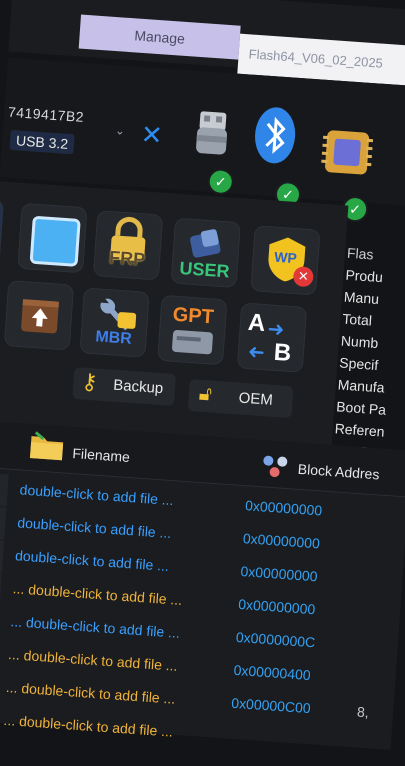 The image size is (405, 766). I want to click on close-icon: ✕, so click(152, 135).